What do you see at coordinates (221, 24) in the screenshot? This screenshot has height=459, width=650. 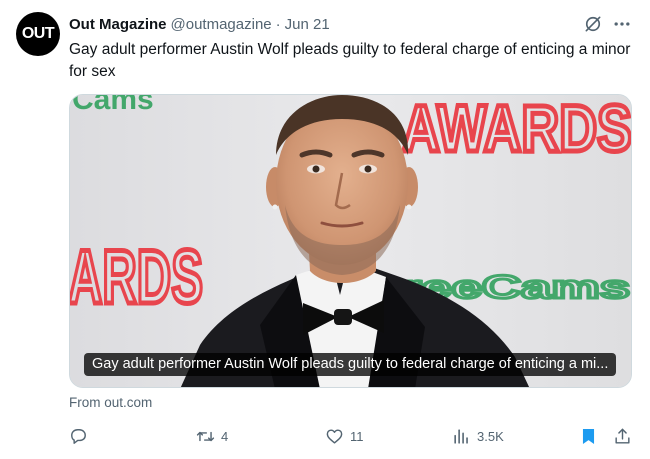 I see `author-handle: @outmagazine` at bounding box center [221, 24].